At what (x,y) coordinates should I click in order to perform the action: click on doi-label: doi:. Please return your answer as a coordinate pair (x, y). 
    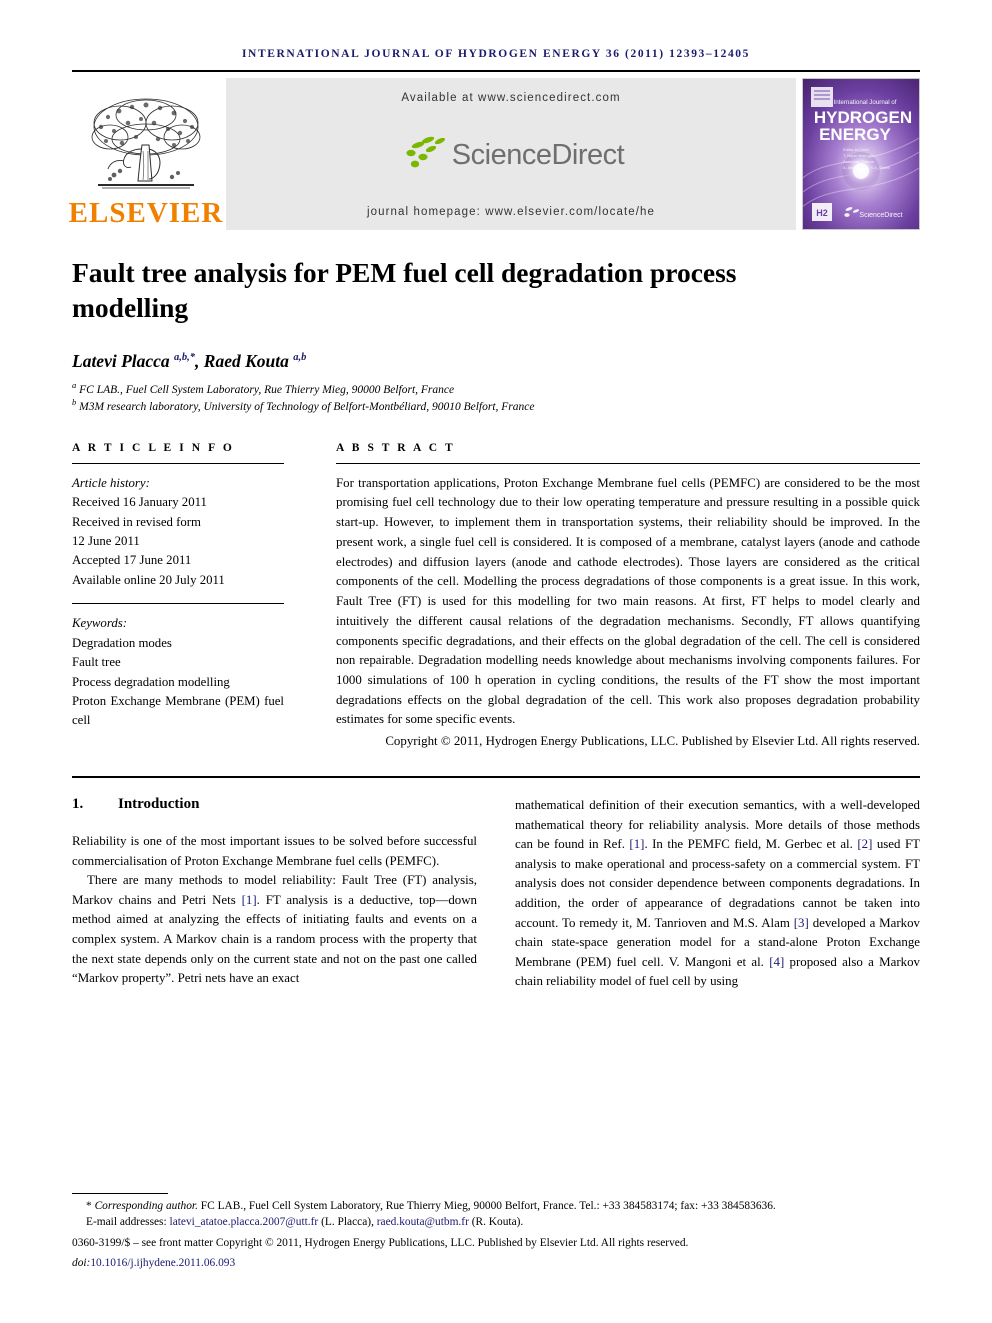
    Looking at the image, I should click on (81, 1262).